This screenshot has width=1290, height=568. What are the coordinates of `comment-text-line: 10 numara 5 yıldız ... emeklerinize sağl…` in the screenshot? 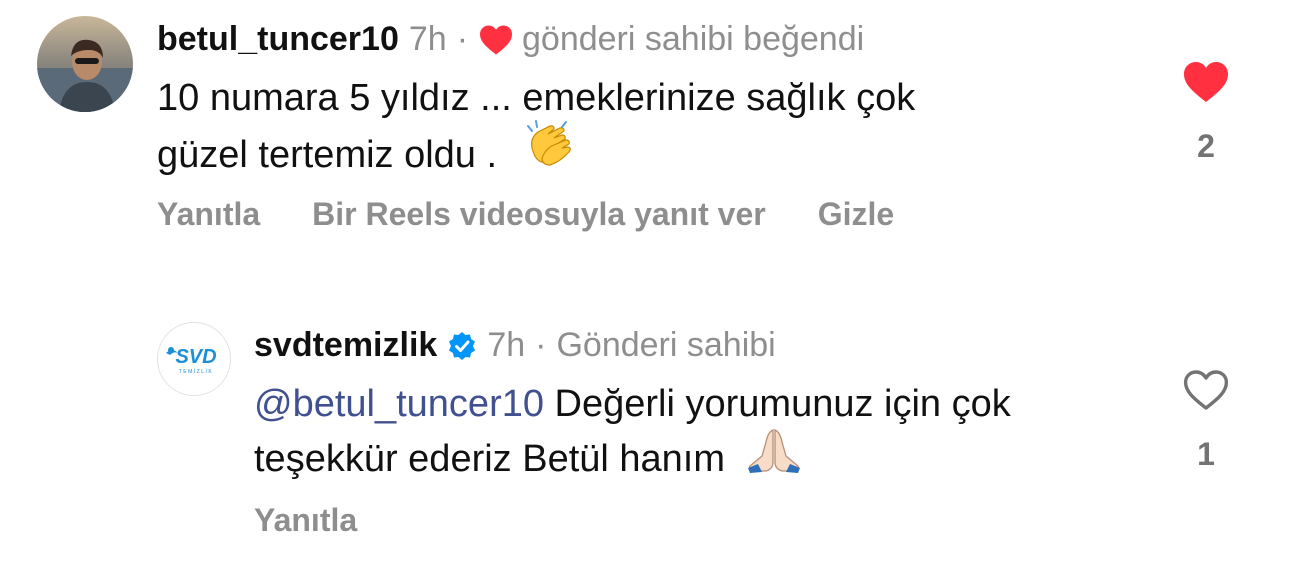 It's located at (536, 98).